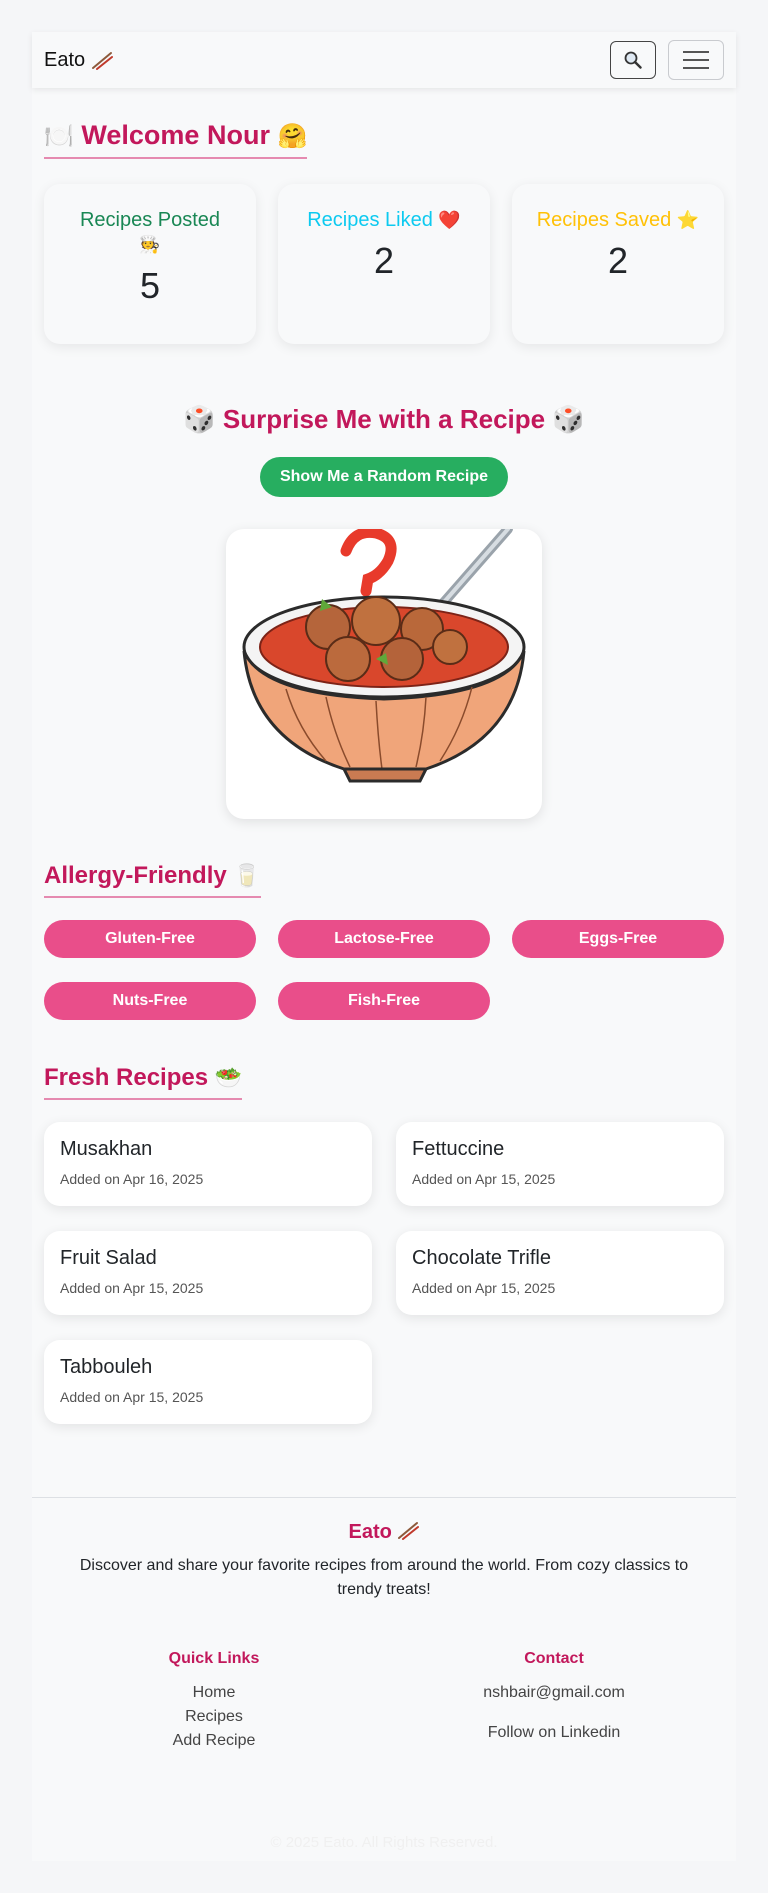 This screenshot has height=1893, width=768. I want to click on recipe-card: Chocolate Trifle Added on Apr 15, 2025, so click(560, 1273).